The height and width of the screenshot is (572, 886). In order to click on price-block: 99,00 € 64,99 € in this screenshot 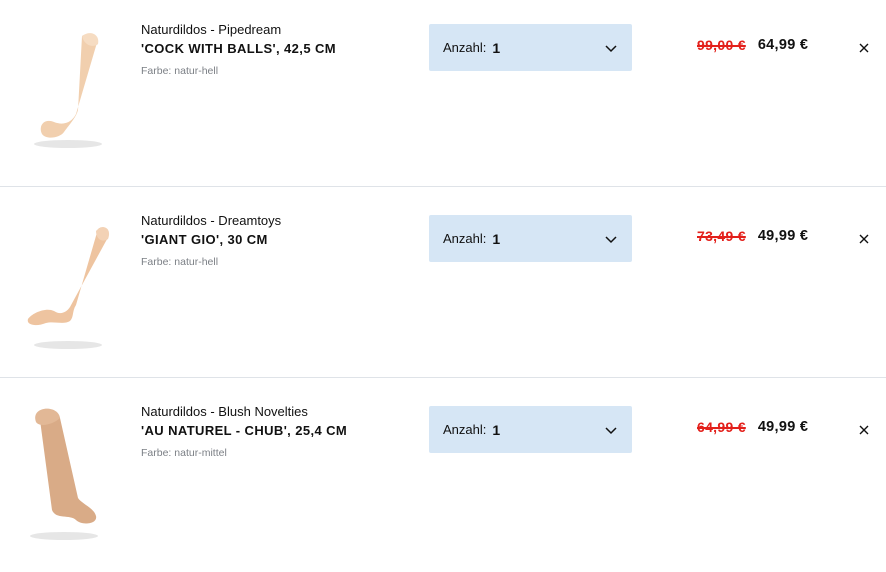, I will do `click(752, 45)`.